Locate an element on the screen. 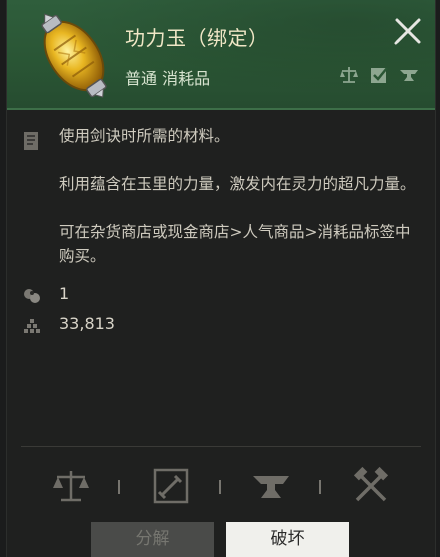 The width and height of the screenshot is (440, 557). description-line: 利用蕴含在玉里的力量，激发内在灵力的超凡力量。 is located at coordinates (237, 184).